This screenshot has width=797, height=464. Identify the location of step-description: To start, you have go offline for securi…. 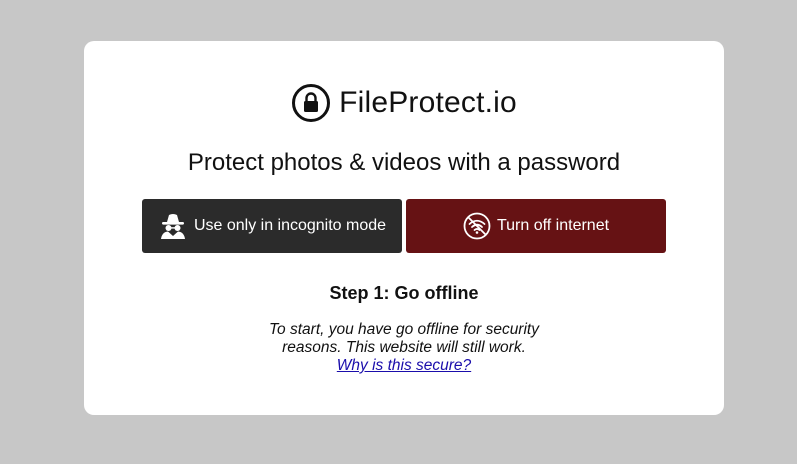
(404, 338).